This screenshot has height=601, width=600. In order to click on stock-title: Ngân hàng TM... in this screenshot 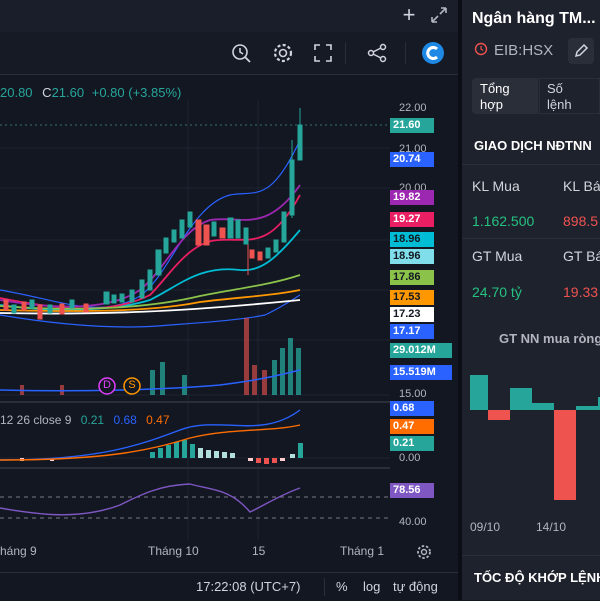, I will do `click(534, 18)`.